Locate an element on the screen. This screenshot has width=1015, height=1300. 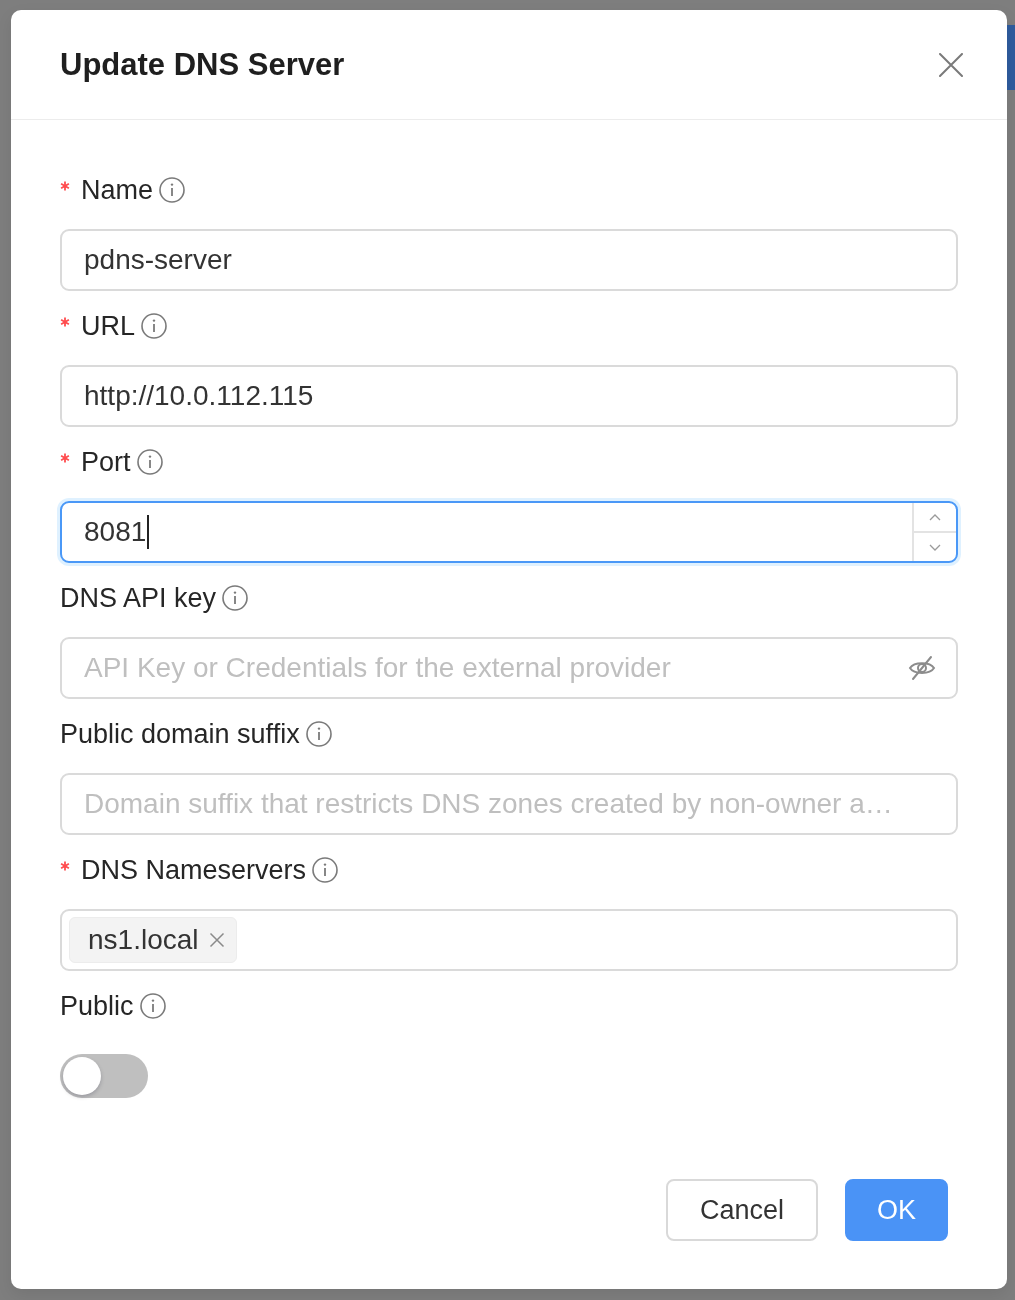
chevron-up-icon is located at coordinates (935, 517).